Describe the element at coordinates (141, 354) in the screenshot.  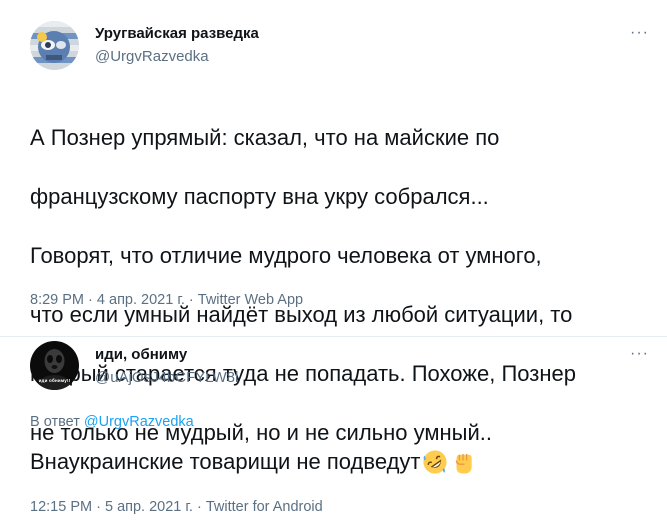
I see `author-display-name: иди, обниму` at that location.